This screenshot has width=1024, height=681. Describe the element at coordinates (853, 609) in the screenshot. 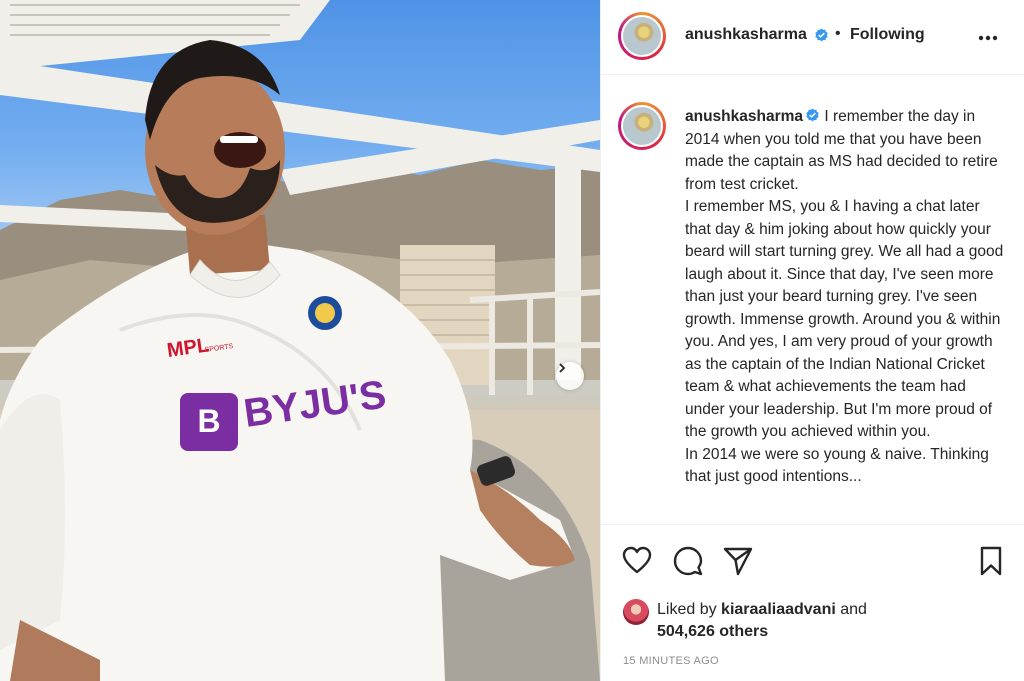

I see `liked-by-conj: and` at that location.